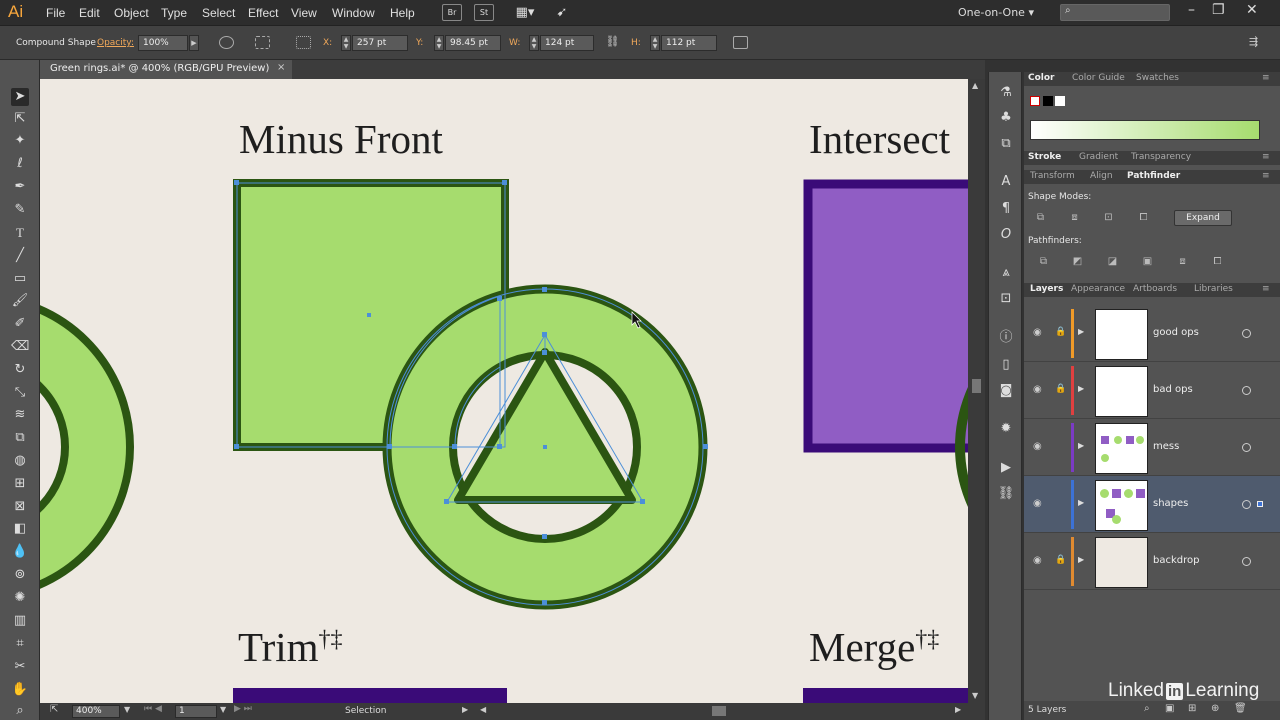 The image size is (1280, 720). Describe the element at coordinates (719, 711) in the screenshot. I see `horizontal-scroll-thumb` at that location.